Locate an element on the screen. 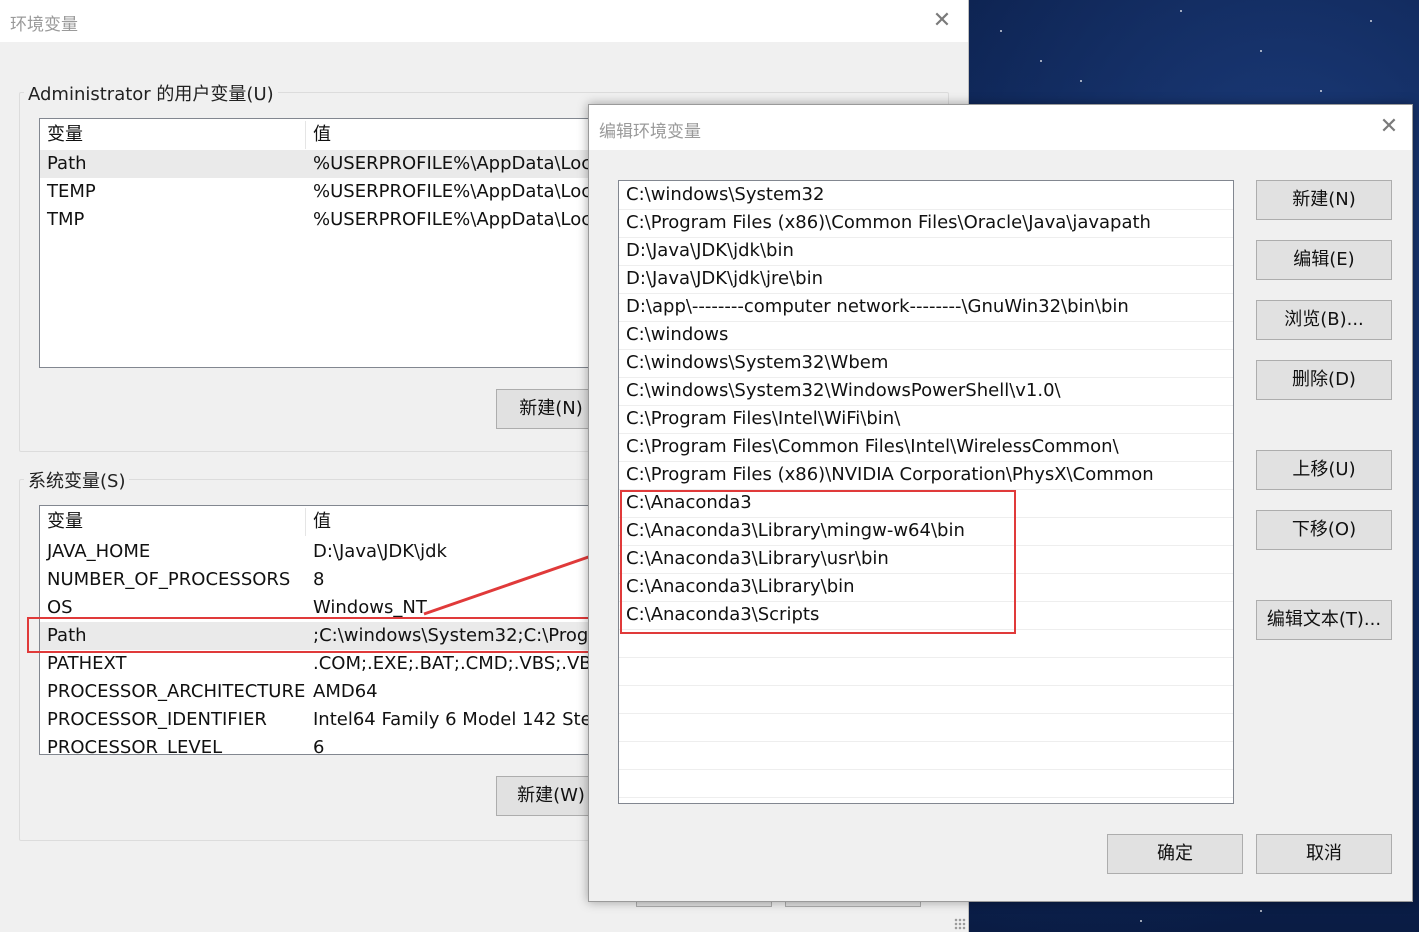 This screenshot has height=932, width=1419. window-title: 环境变量 is located at coordinates (44, 25).